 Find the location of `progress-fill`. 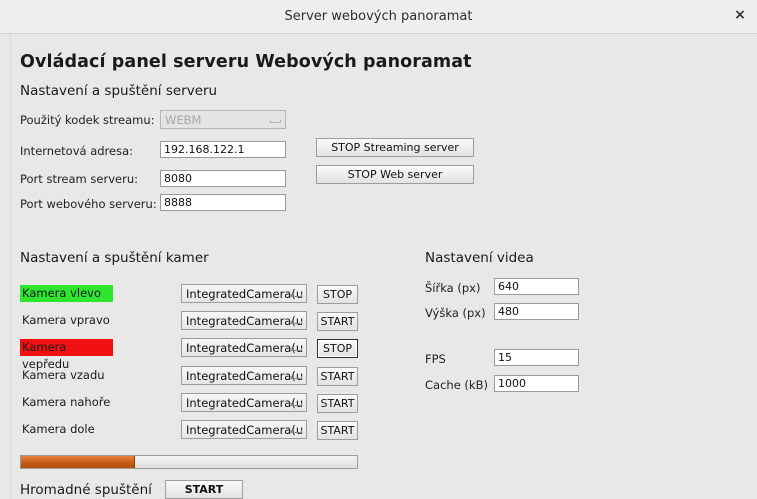

progress-fill is located at coordinates (78, 462).